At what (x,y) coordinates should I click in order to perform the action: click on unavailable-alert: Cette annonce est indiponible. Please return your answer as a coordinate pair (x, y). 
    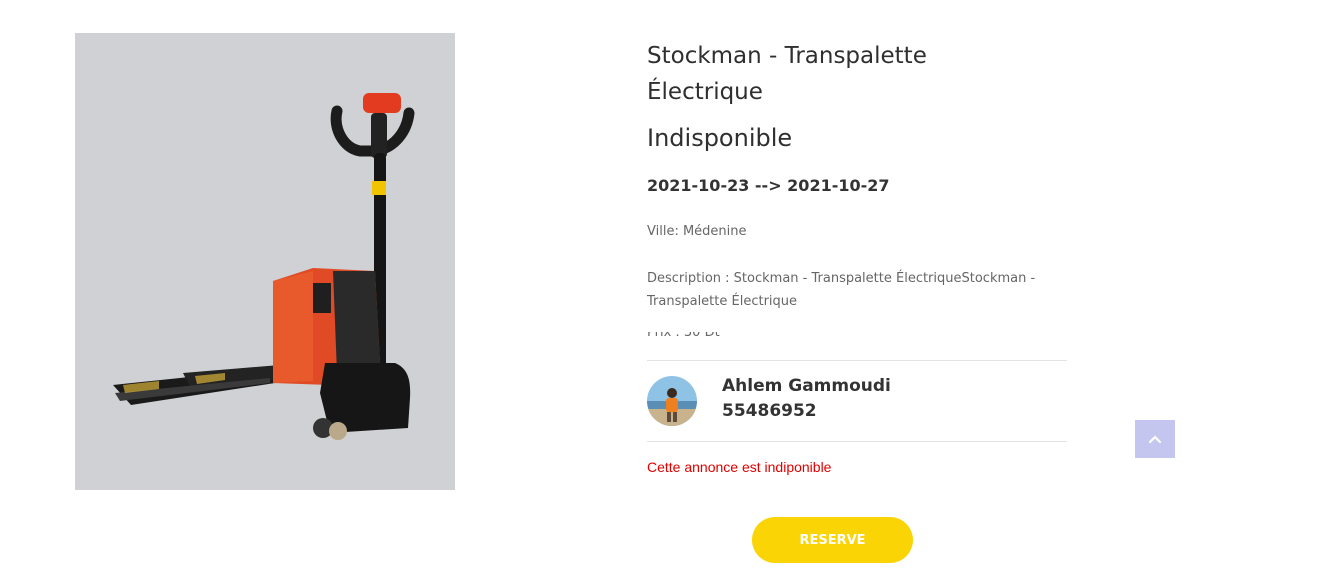
    Looking at the image, I should click on (739, 467).